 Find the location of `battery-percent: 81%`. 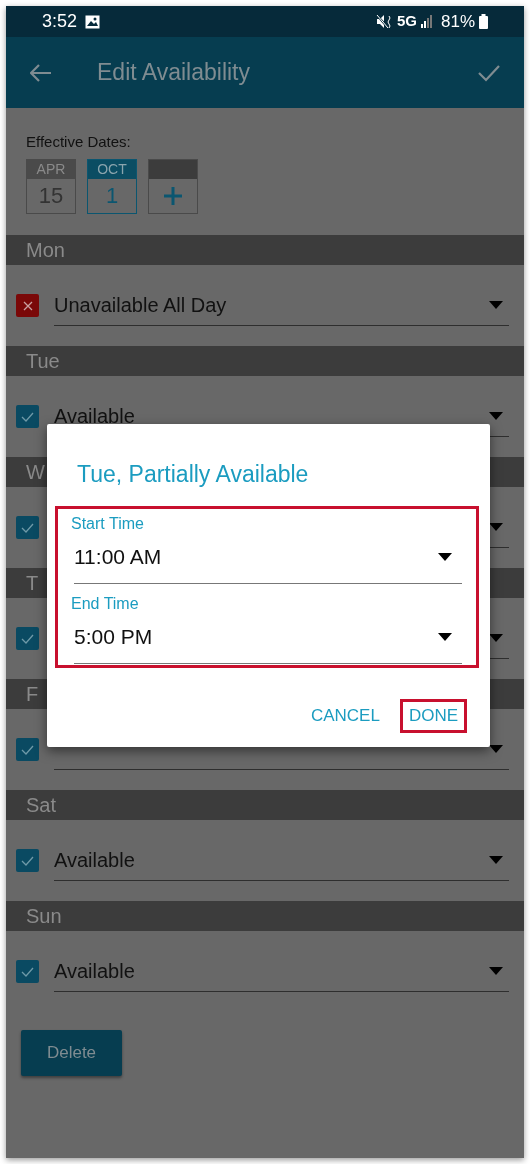

battery-percent: 81% is located at coordinates (457, 21).